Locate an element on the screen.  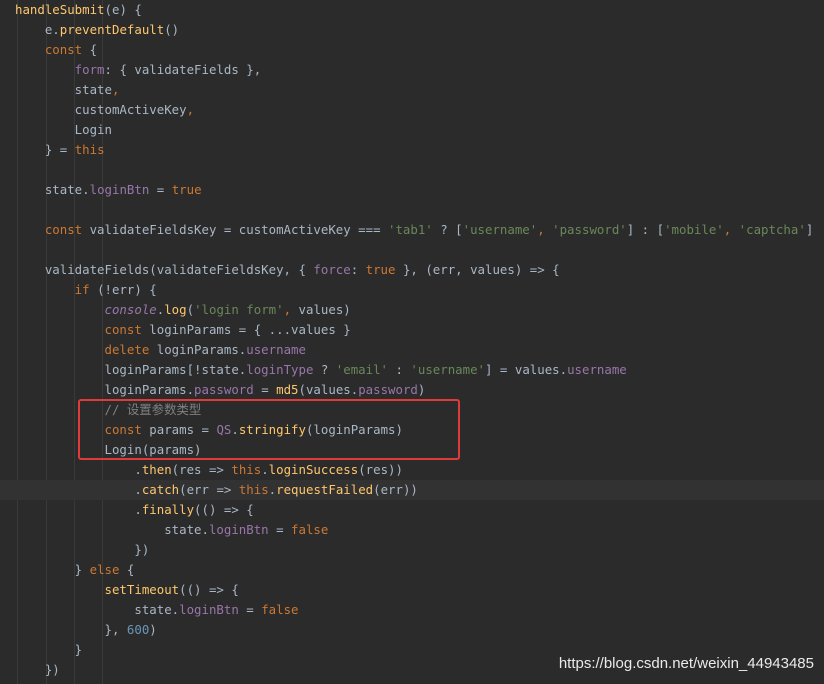
code-token: validateFieldsKey = customActiveKey === is located at coordinates (235, 229).